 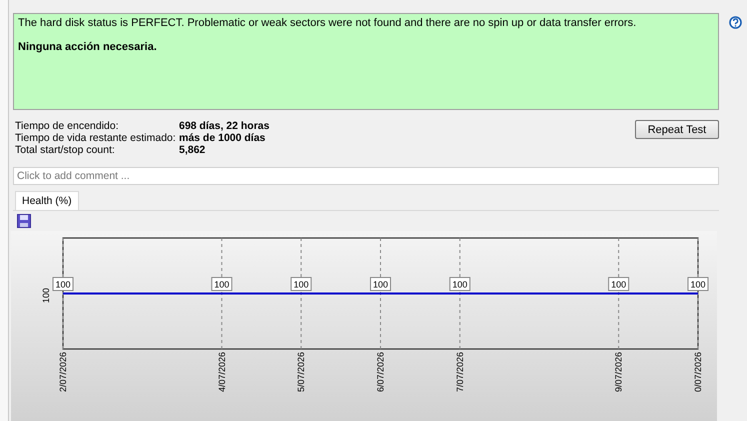 I want to click on date-tick-label: 6/07/2026, so click(x=381, y=372).